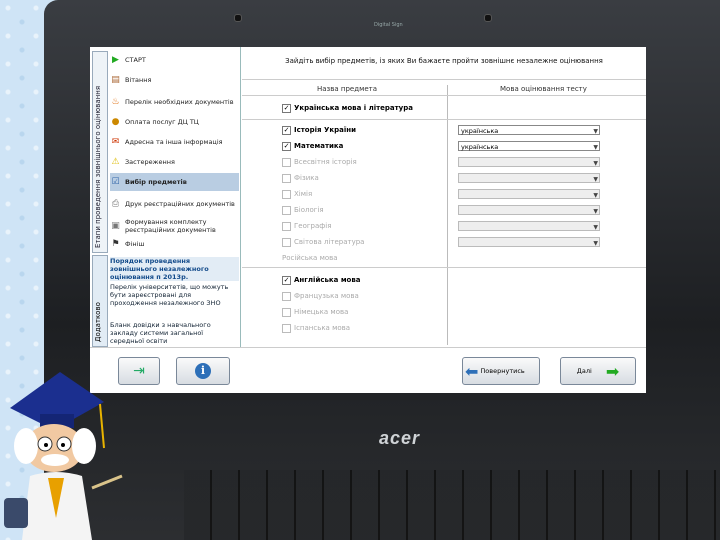 The height and width of the screenshot is (540, 720). What do you see at coordinates (501, 371) in the screenshot?
I see `back-button: ⬅ Повернутись` at bounding box center [501, 371].